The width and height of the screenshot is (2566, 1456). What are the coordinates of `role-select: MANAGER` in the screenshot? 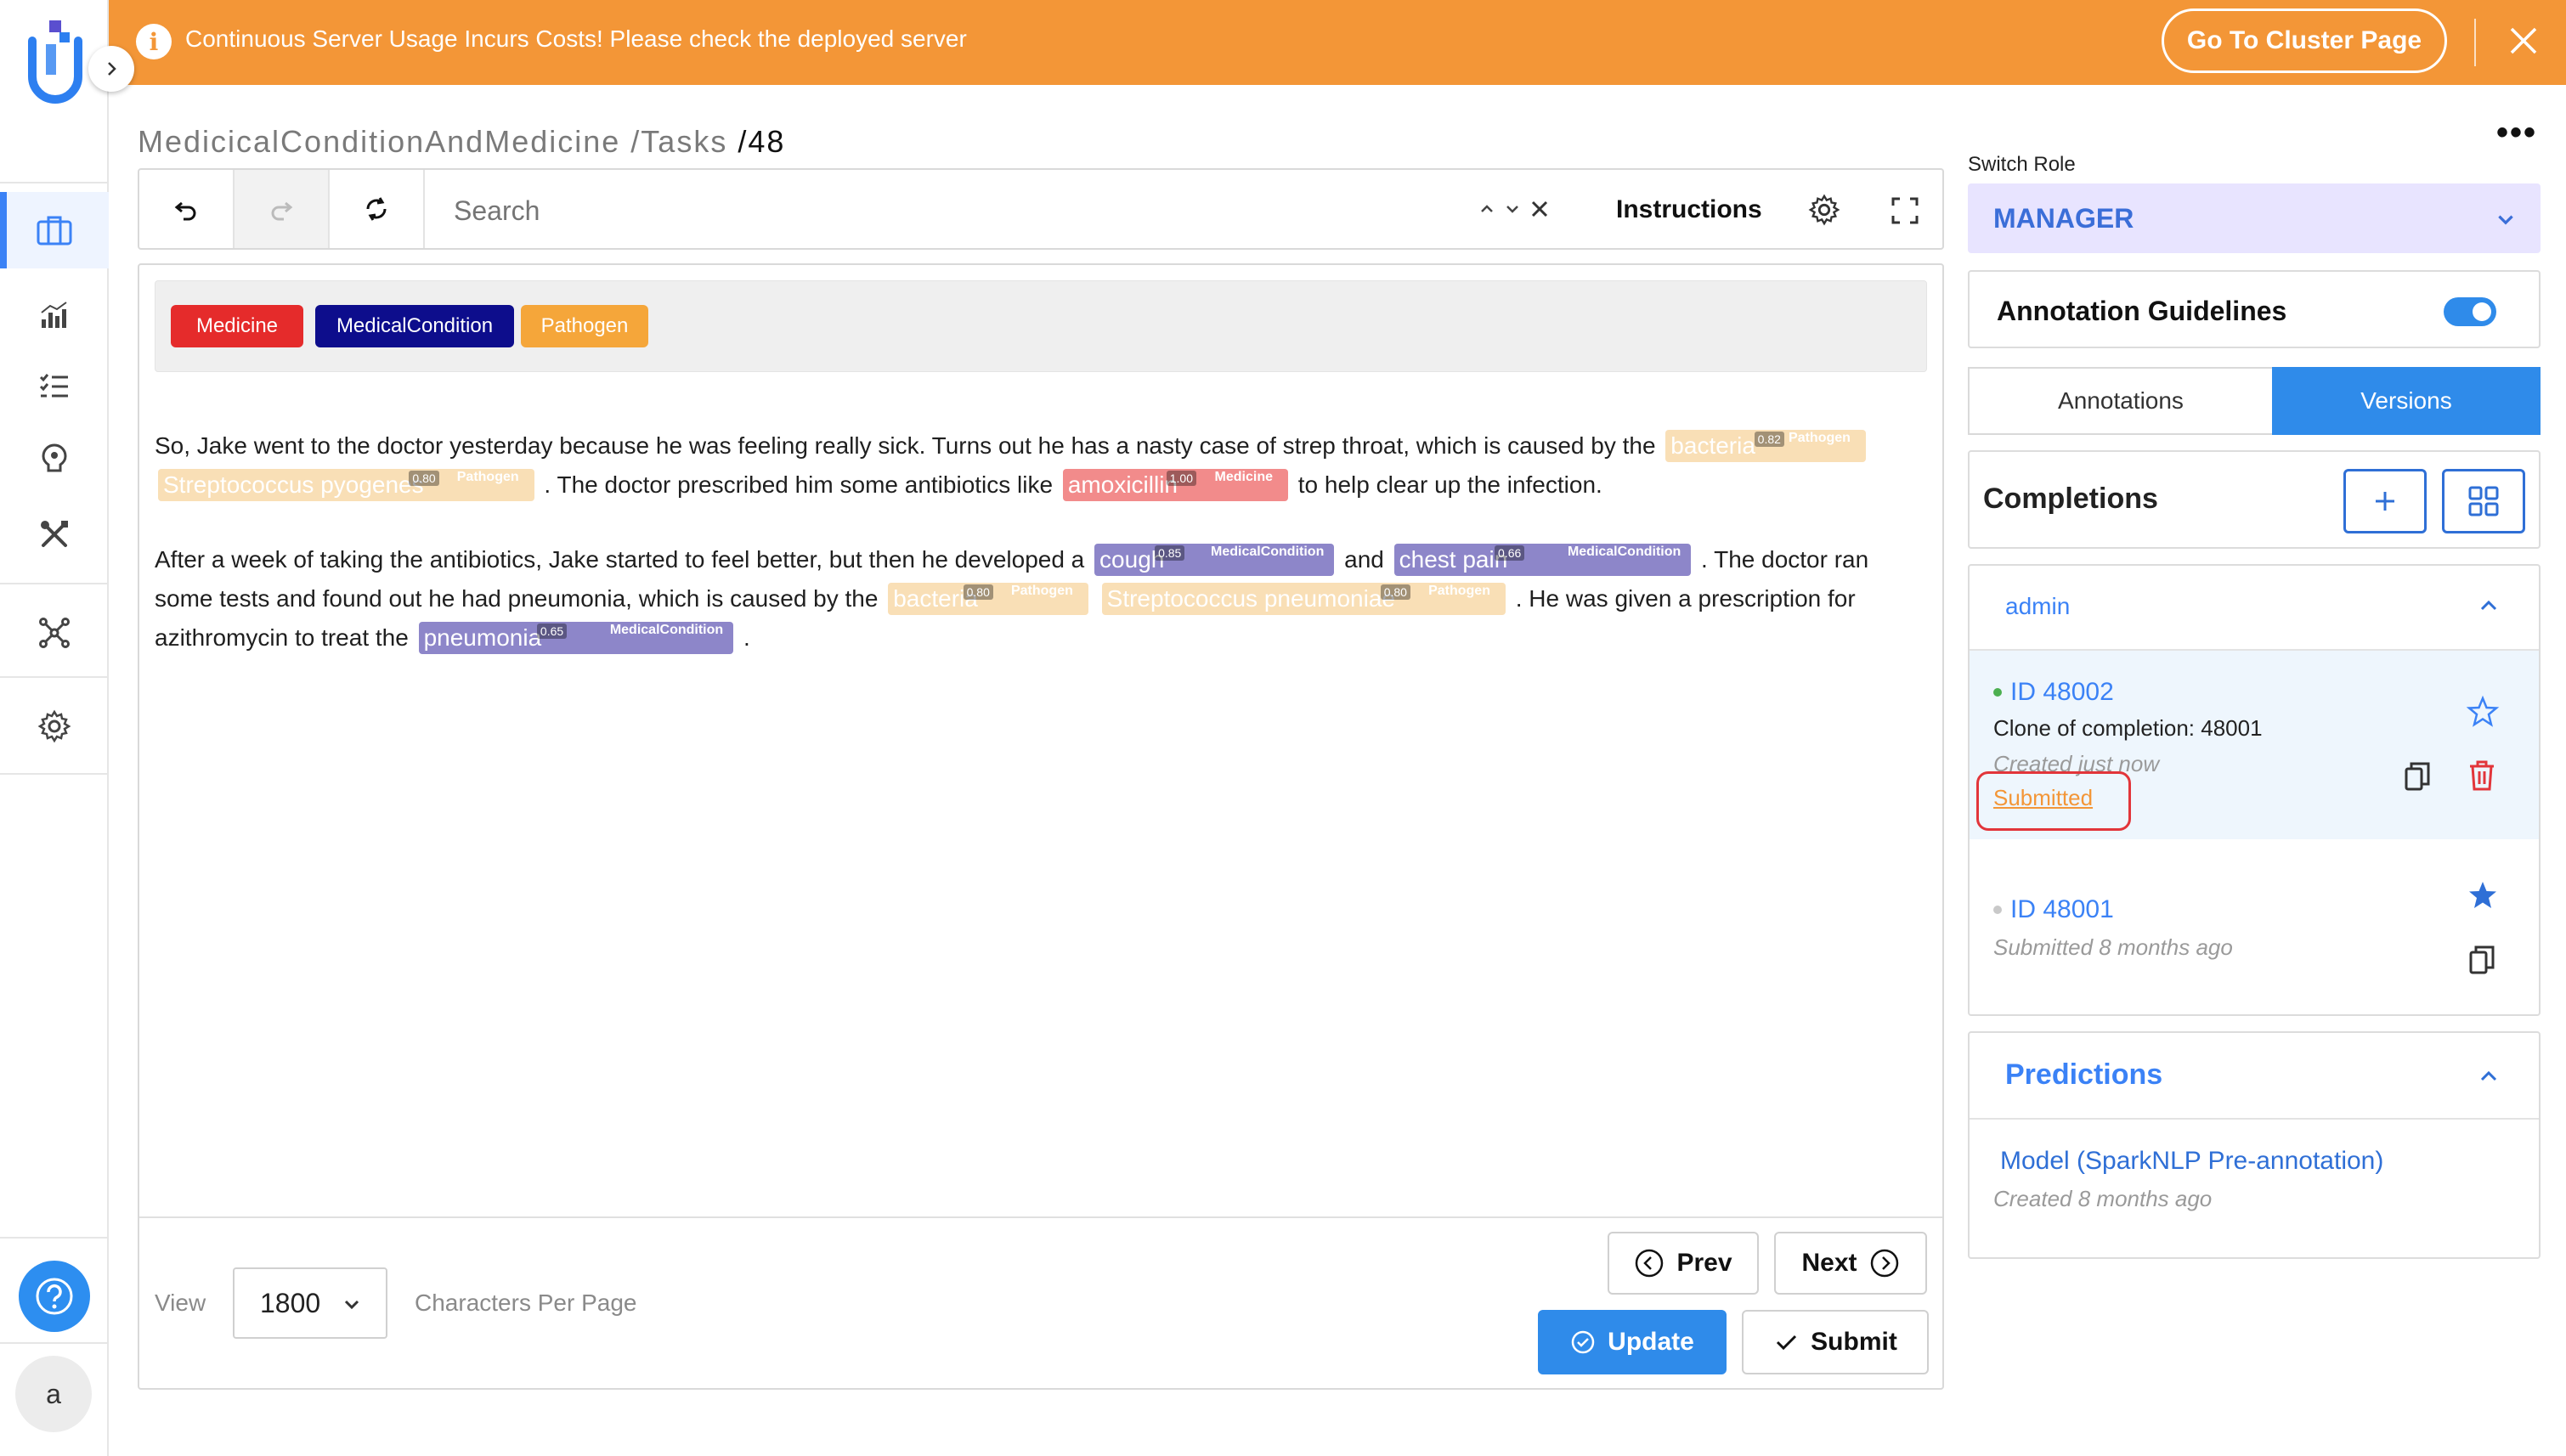 It's located at (2254, 218).